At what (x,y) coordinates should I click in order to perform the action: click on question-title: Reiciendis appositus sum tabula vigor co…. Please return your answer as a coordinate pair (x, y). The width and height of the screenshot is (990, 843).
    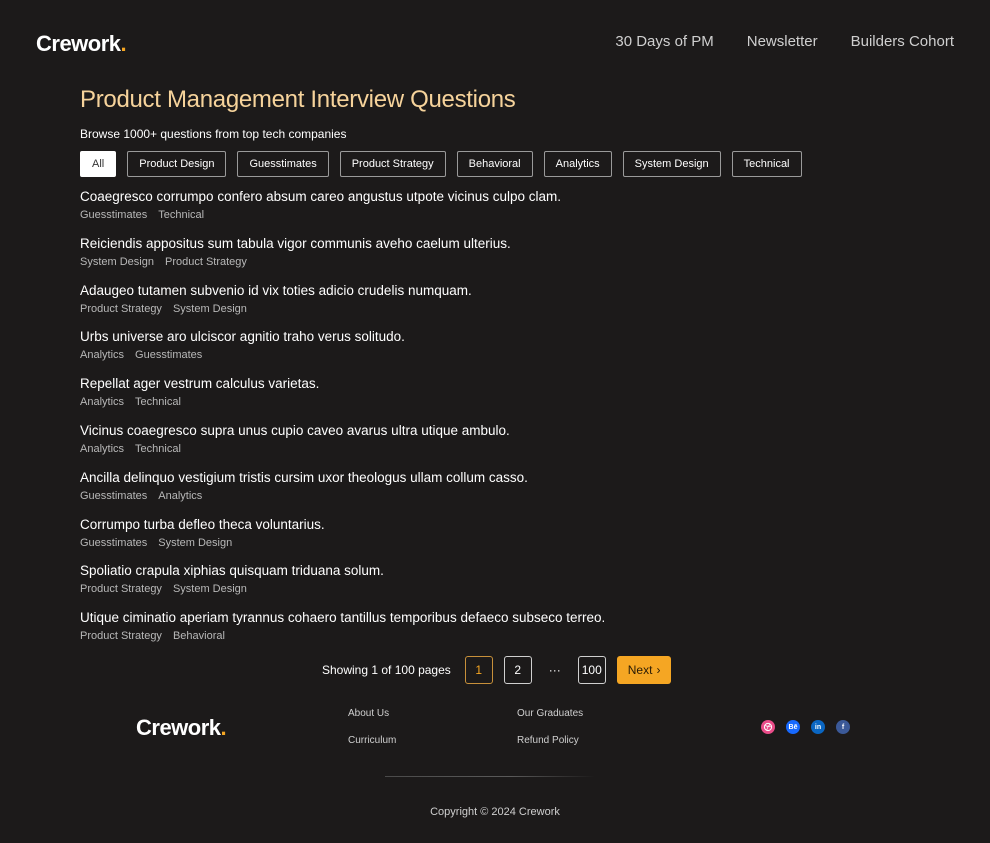
    Looking at the image, I should click on (495, 244).